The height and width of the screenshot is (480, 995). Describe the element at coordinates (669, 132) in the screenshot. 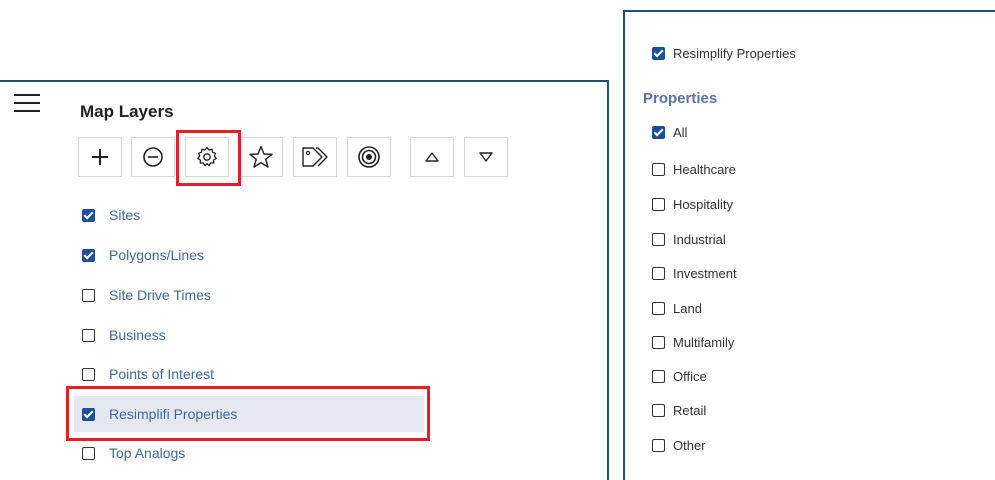

I see `property-option: All` at that location.